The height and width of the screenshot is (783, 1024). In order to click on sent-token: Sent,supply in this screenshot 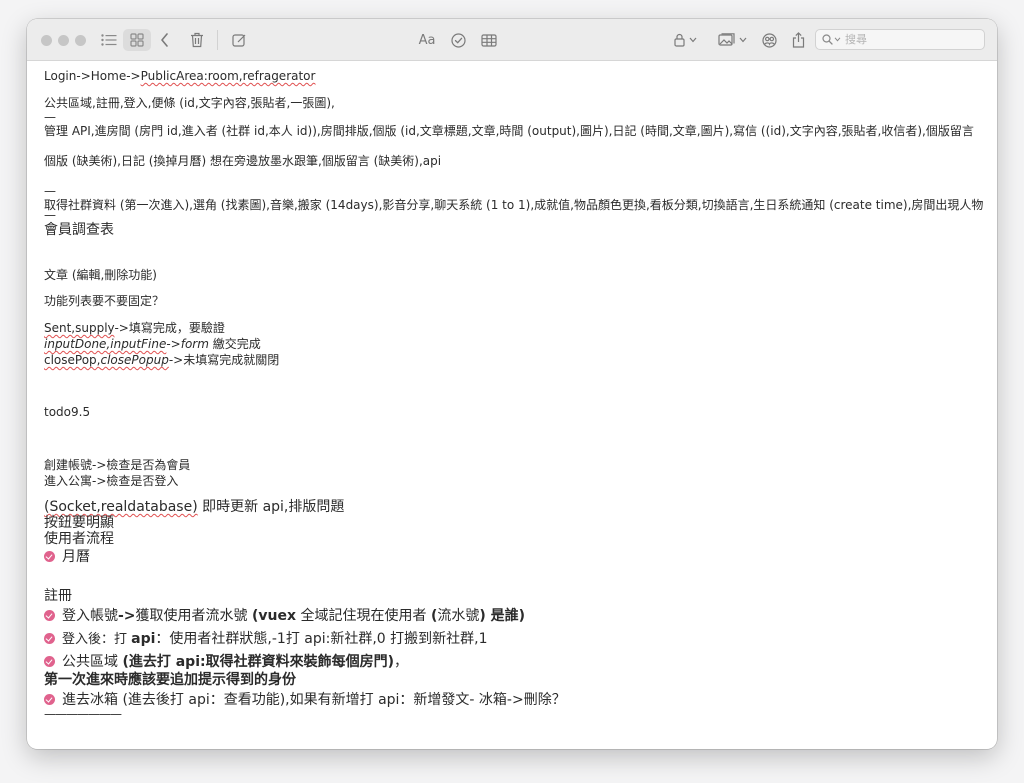, I will do `click(79, 328)`.